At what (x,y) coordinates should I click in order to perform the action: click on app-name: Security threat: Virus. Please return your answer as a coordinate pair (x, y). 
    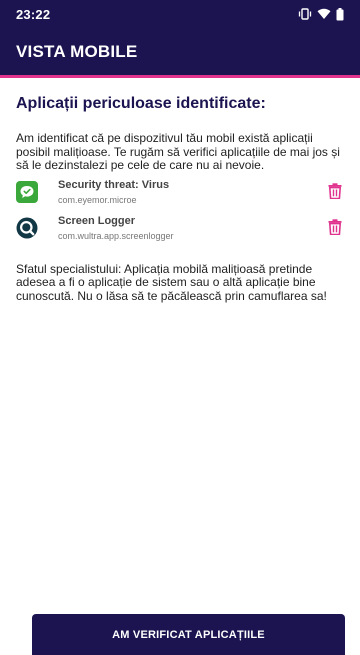
    Looking at the image, I should click on (114, 184).